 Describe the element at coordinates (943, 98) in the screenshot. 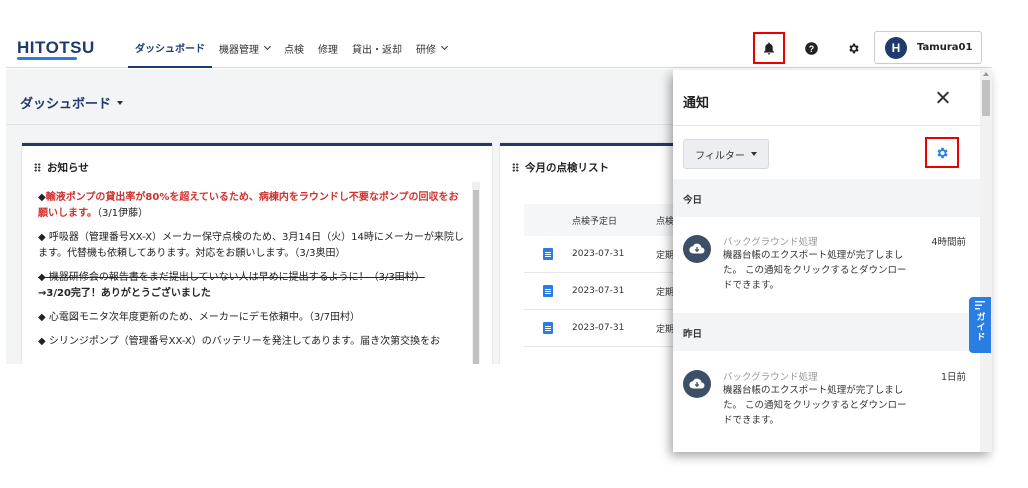

I see `close-icon` at that location.